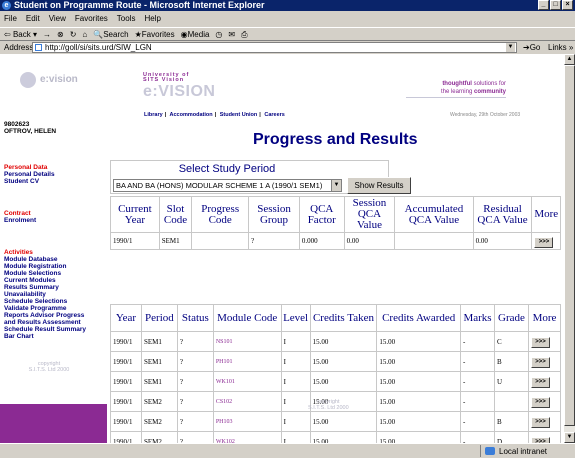 The width and height of the screenshot is (575, 458). I want to click on sidebar-purple-block, so click(53, 423).